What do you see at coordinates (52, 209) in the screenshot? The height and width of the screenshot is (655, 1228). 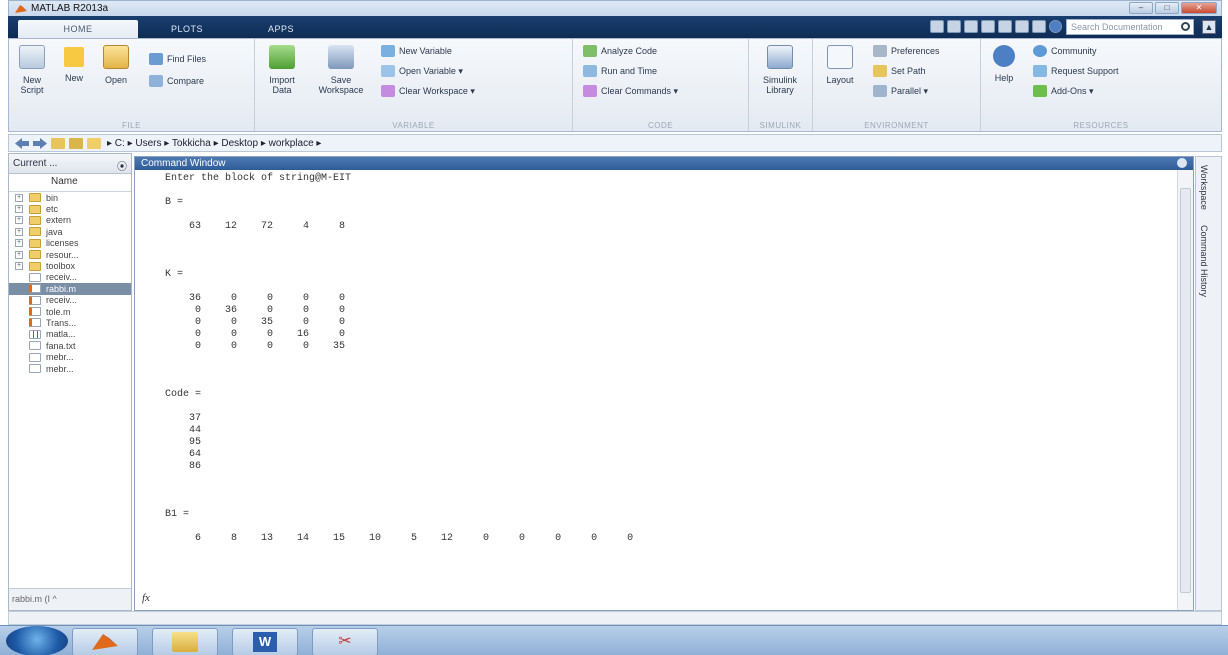 I see `file-list-item-label: etc` at bounding box center [52, 209].